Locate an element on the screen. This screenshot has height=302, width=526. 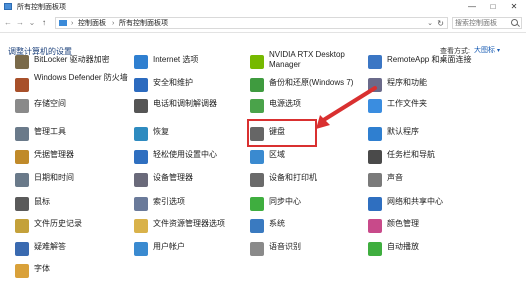
control-panel-item: 设备和打印机 is located at coordinates (306, 181).